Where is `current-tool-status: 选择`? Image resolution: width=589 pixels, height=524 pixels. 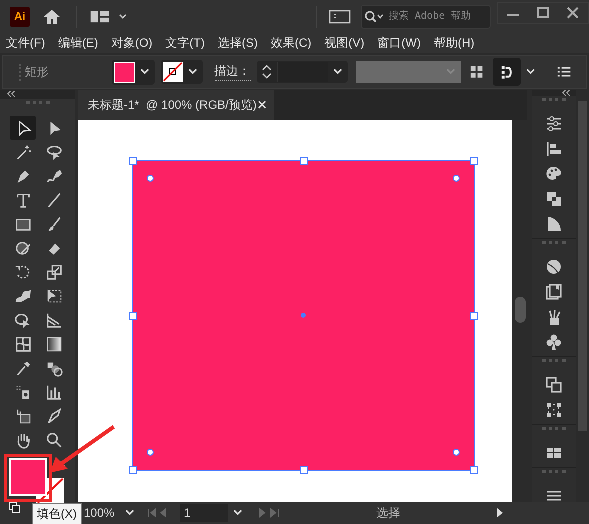
current-tool-status: 选择 is located at coordinates (389, 513).